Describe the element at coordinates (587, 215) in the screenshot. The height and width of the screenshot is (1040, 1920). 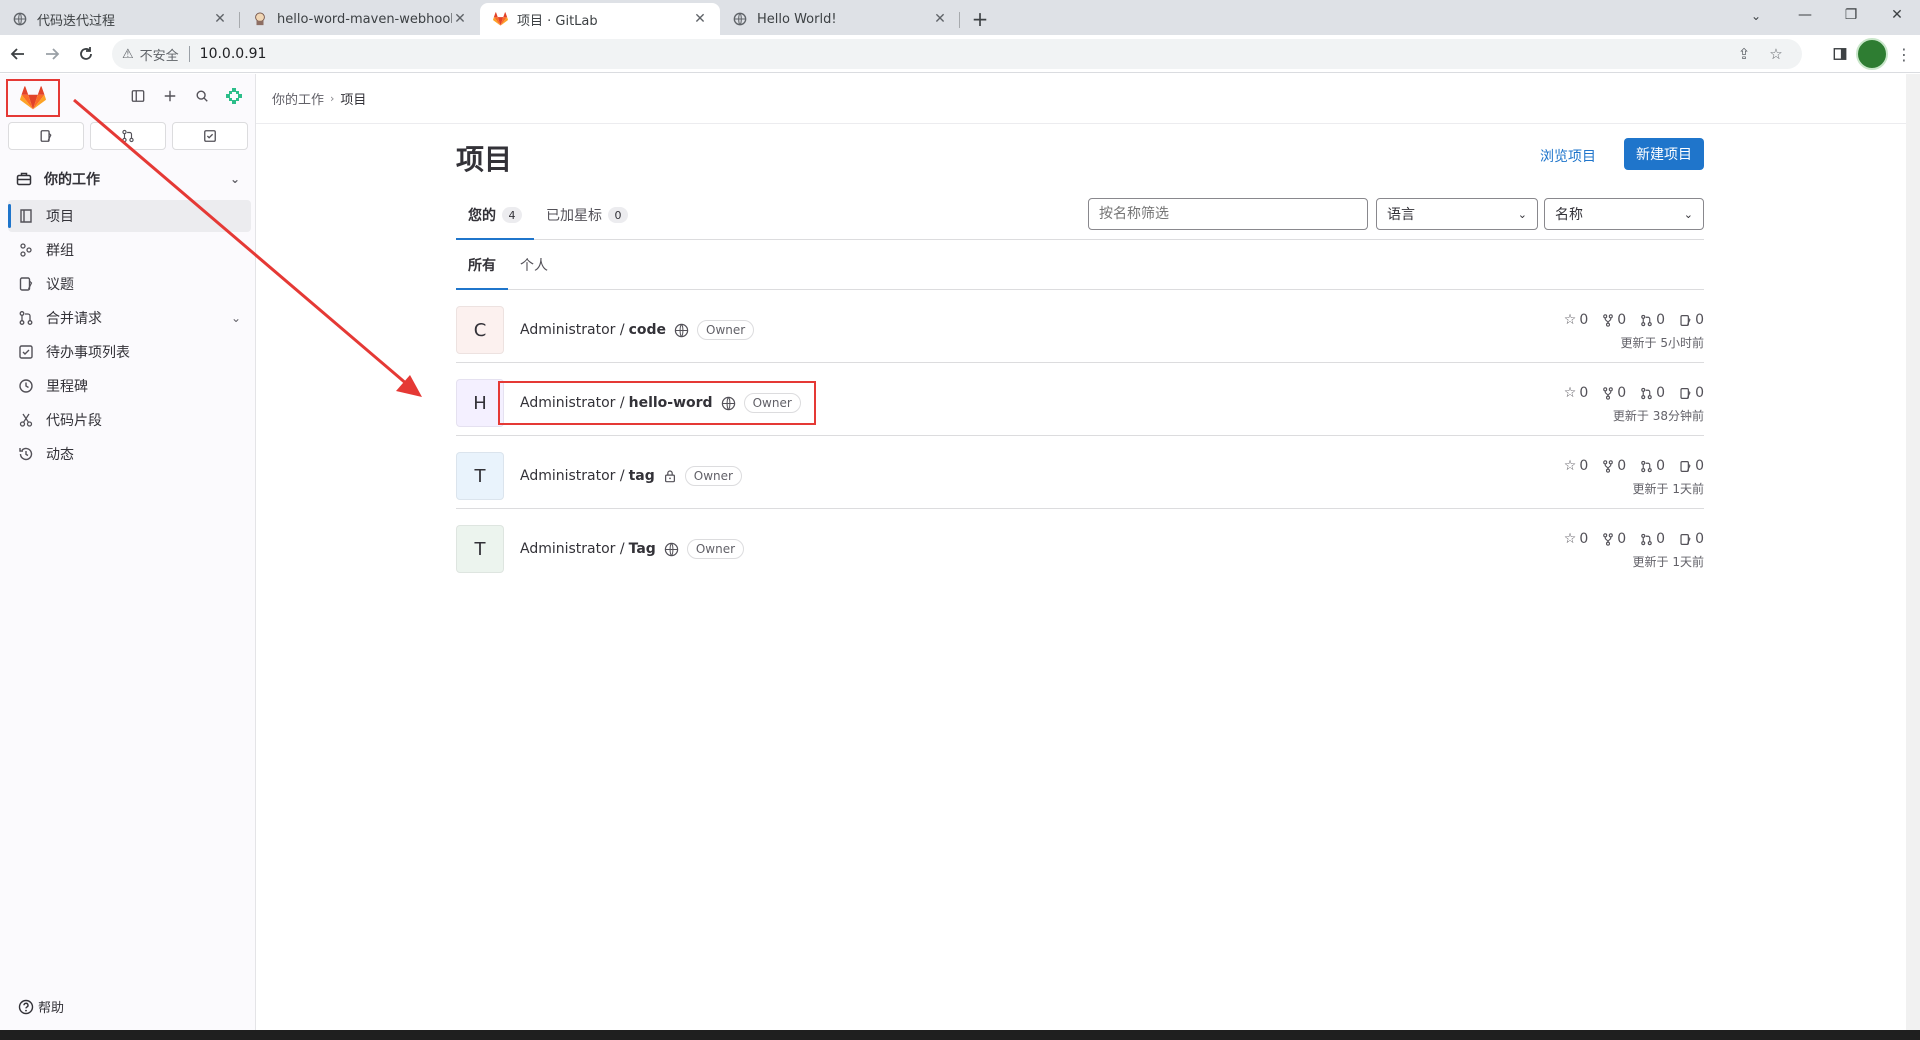
I see `tab-starred: 已加星标 0` at that location.